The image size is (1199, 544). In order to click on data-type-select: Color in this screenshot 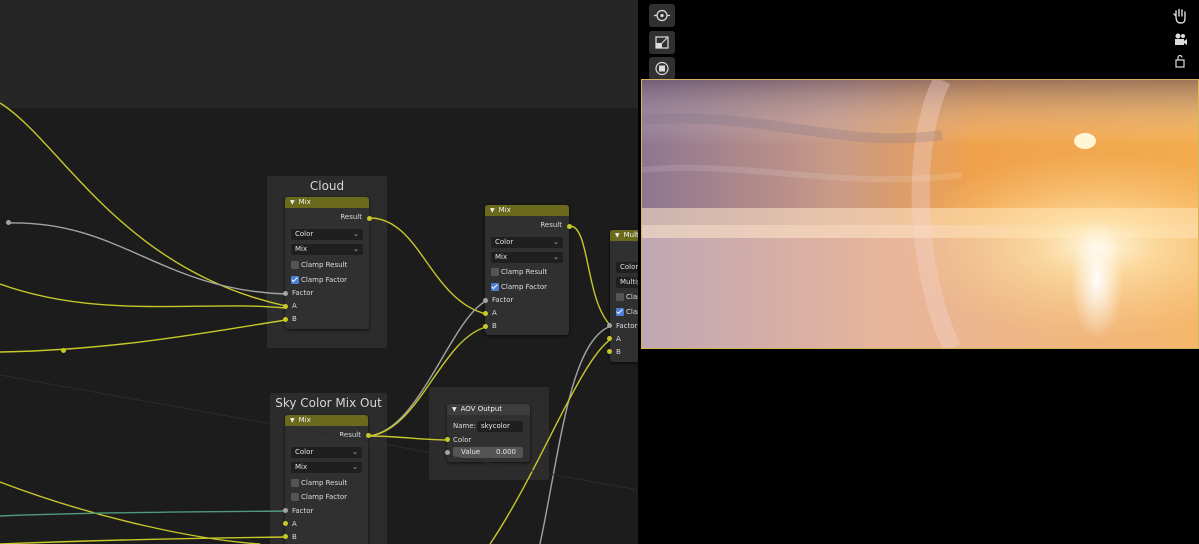, I will do `click(627, 267)`.